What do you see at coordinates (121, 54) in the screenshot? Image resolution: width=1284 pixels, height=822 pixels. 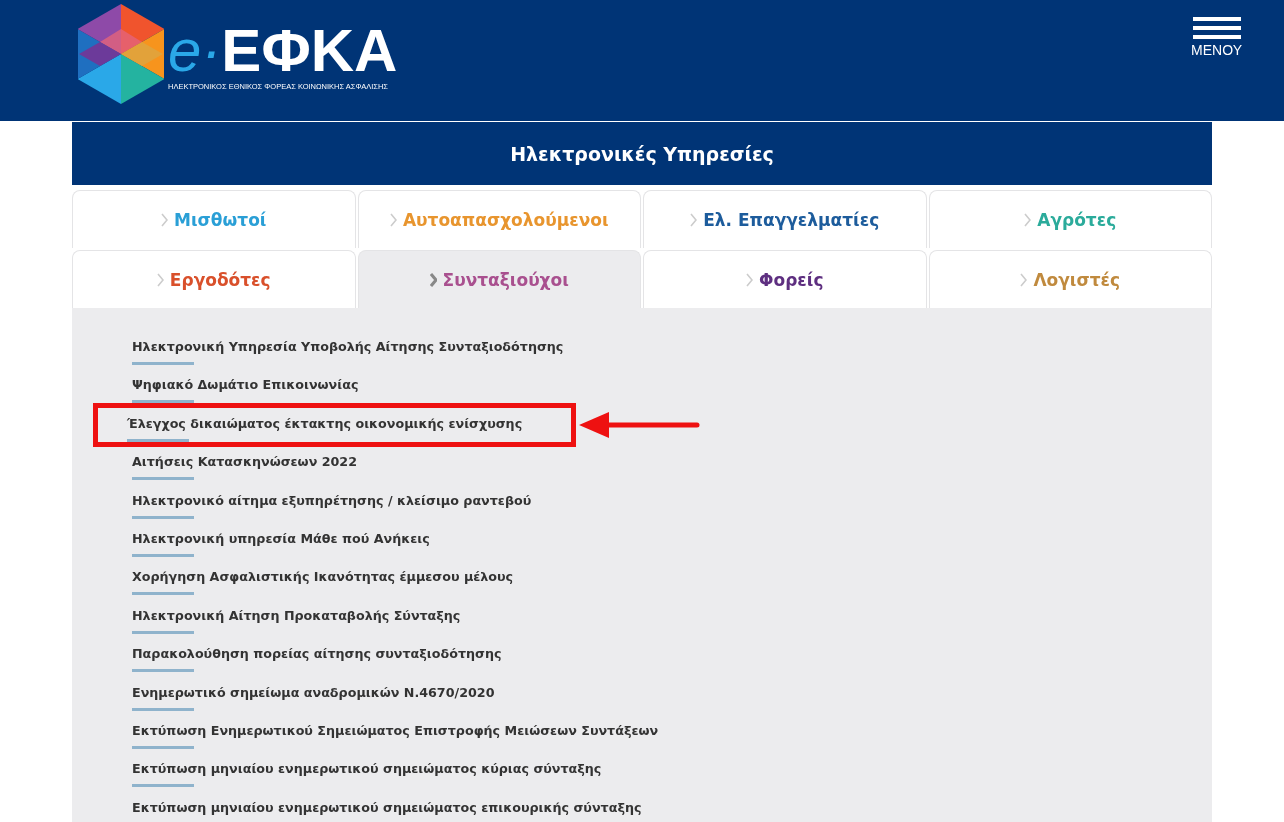 I see `logo-icon` at bounding box center [121, 54].